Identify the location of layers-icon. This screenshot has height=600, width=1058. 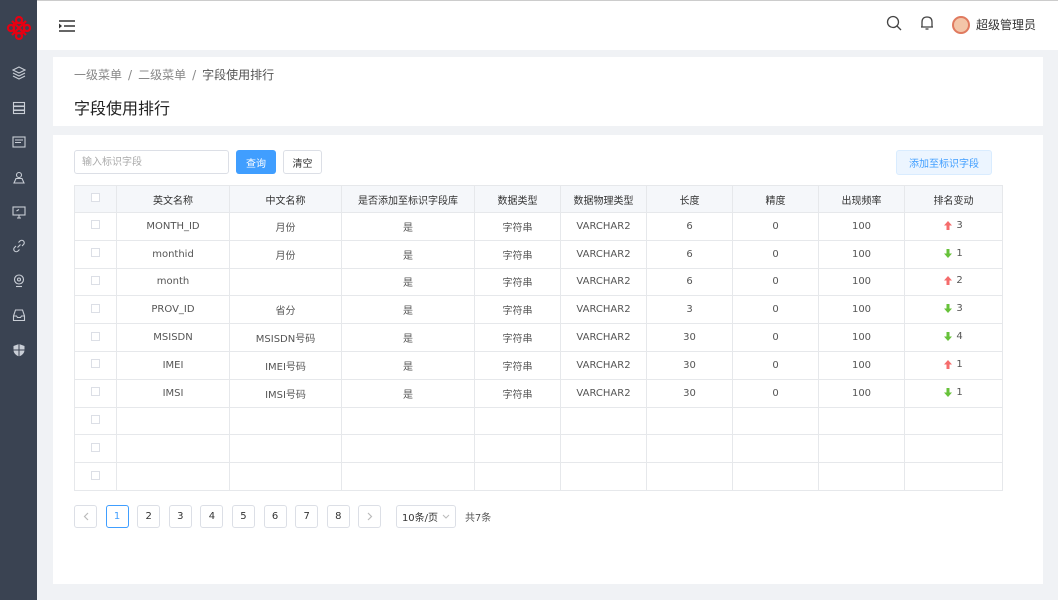
(18, 73).